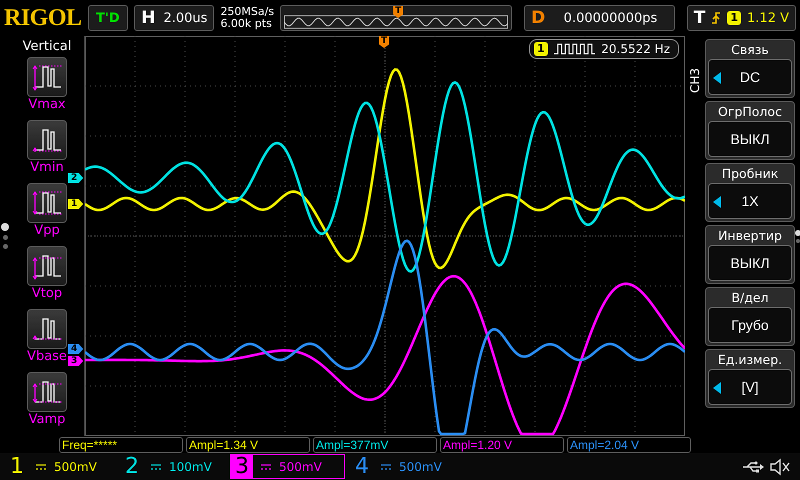  Describe the element at coordinates (695, 81) in the screenshot. I see `channel-tab: CH3` at that location.